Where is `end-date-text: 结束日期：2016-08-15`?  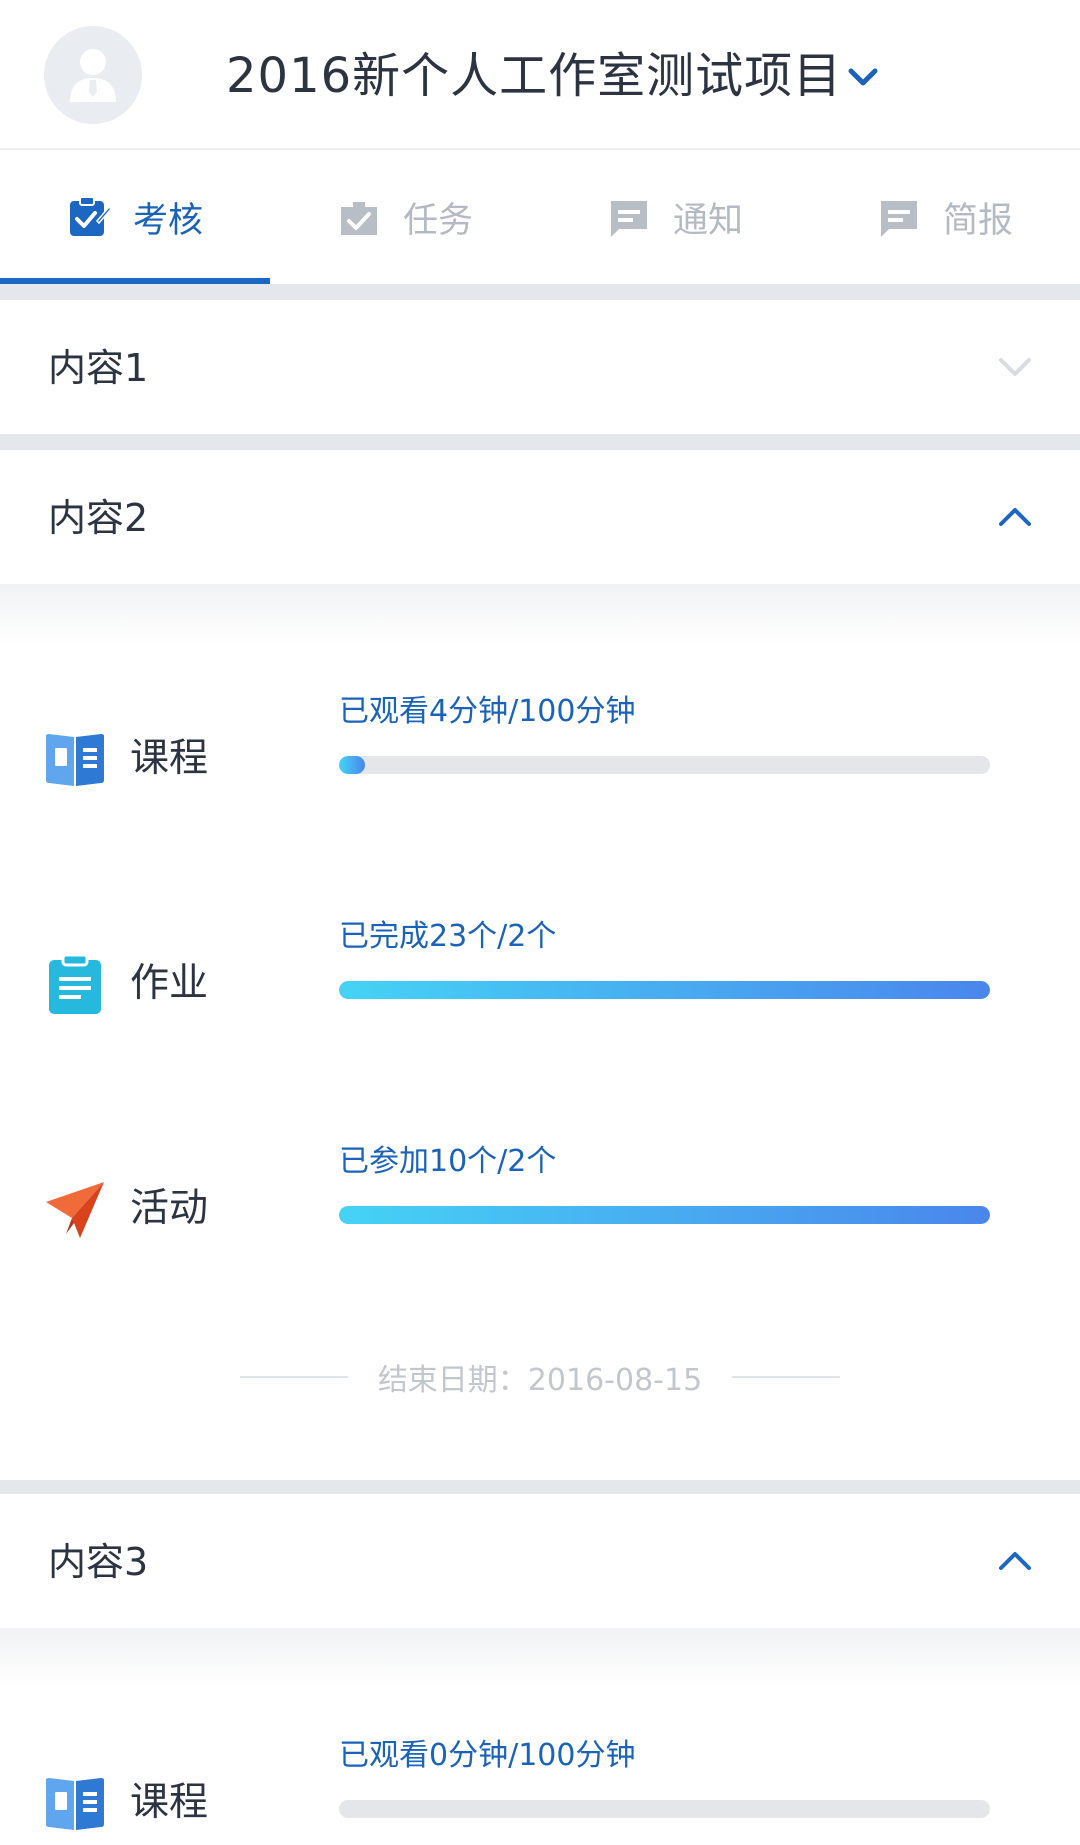
end-date-text: 结束日期：2016-08-15 is located at coordinates (540, 1380).